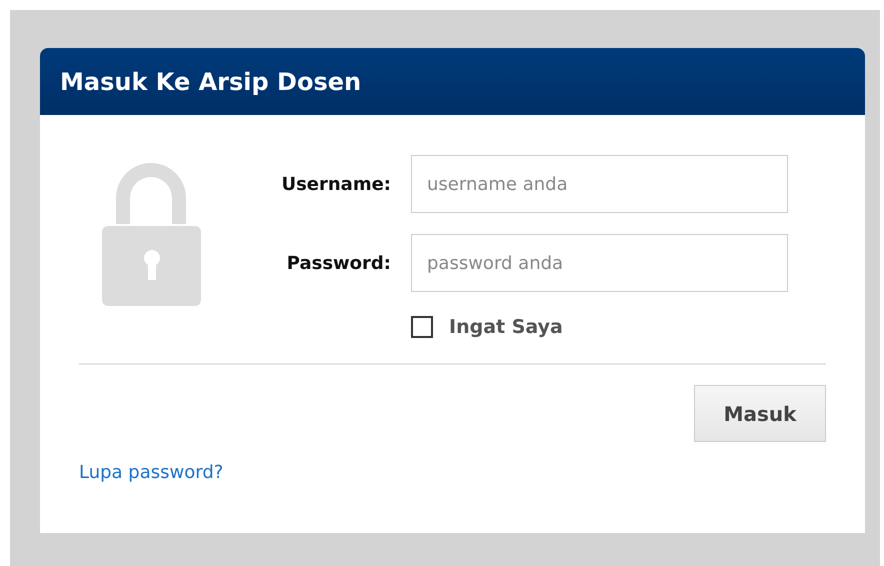 The height and width of the screenshot is (566, 884). What do you see at coordinates (422, 327) in the screenshot?
I see `checkbox` at bounding box center [422, 327].